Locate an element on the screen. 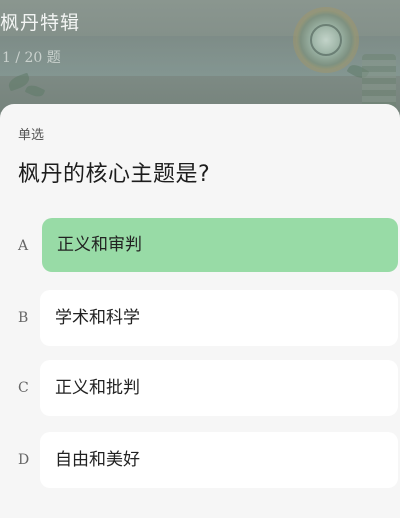  option-d-button: 自由和美好 is located at coordinates (219, 460).